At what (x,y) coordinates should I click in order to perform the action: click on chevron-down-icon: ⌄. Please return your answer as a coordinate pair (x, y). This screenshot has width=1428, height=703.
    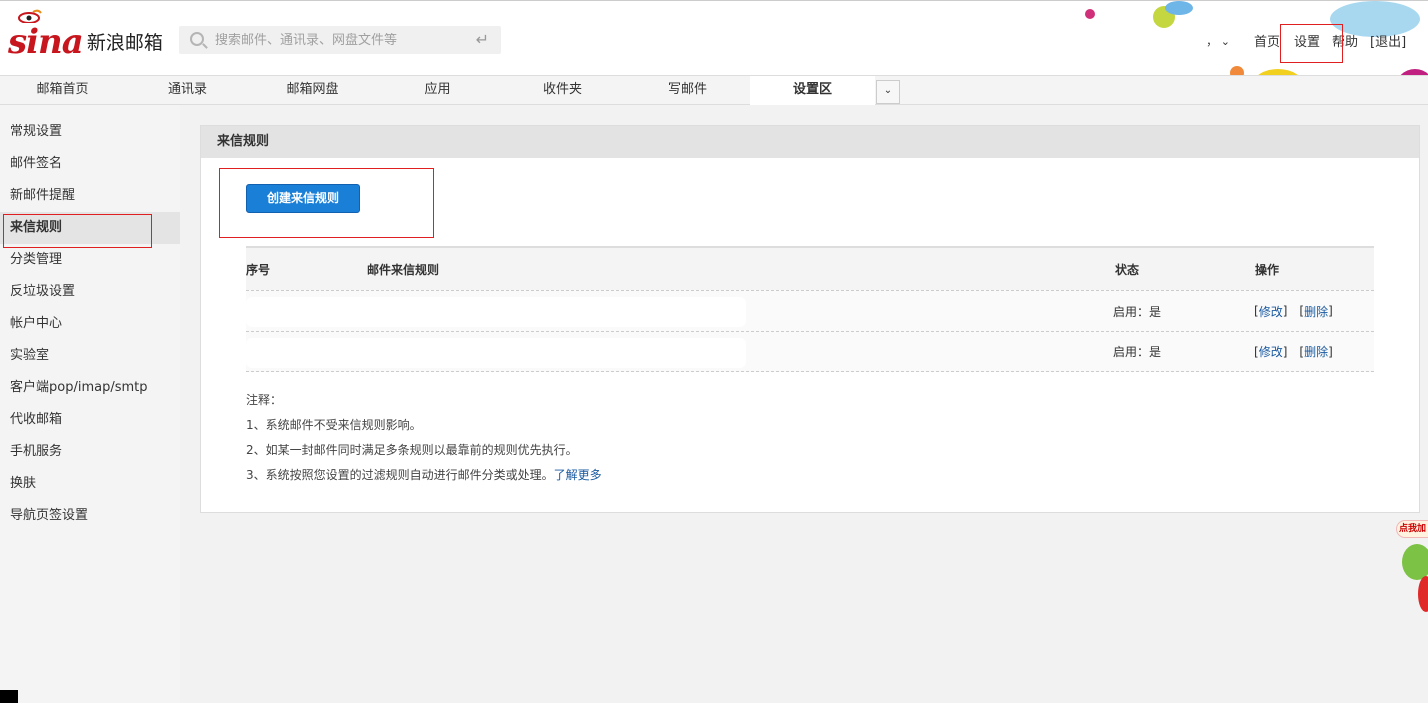
    Looking at the image, I should click on (888, 92).